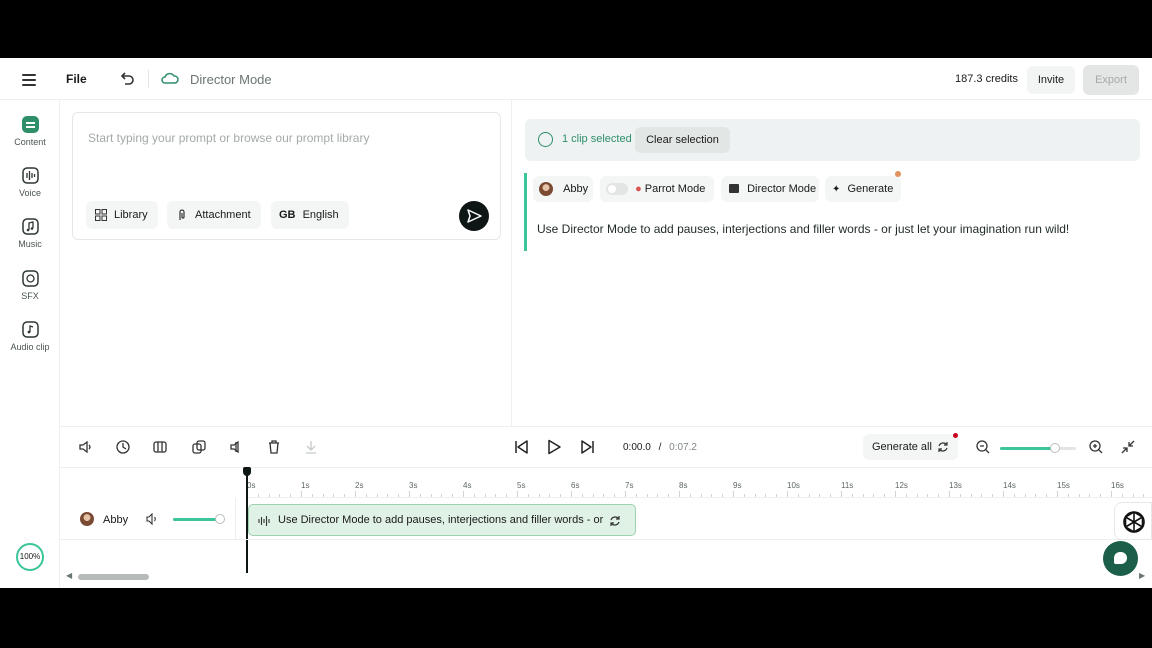  What do you see at coordinates (521, 485) in the screenshot?
I see `ruler-tick-label: 5s` at bounding box center [521, 485].